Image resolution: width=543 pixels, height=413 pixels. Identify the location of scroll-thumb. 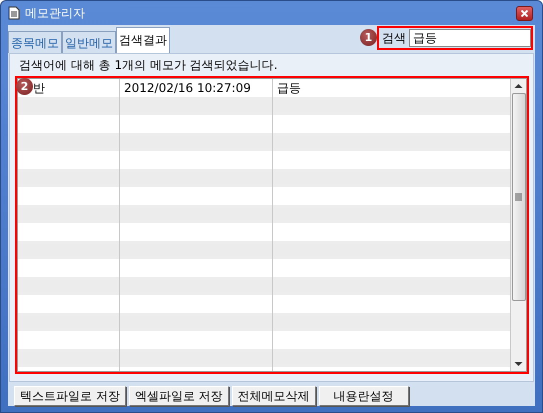
(519, 197).